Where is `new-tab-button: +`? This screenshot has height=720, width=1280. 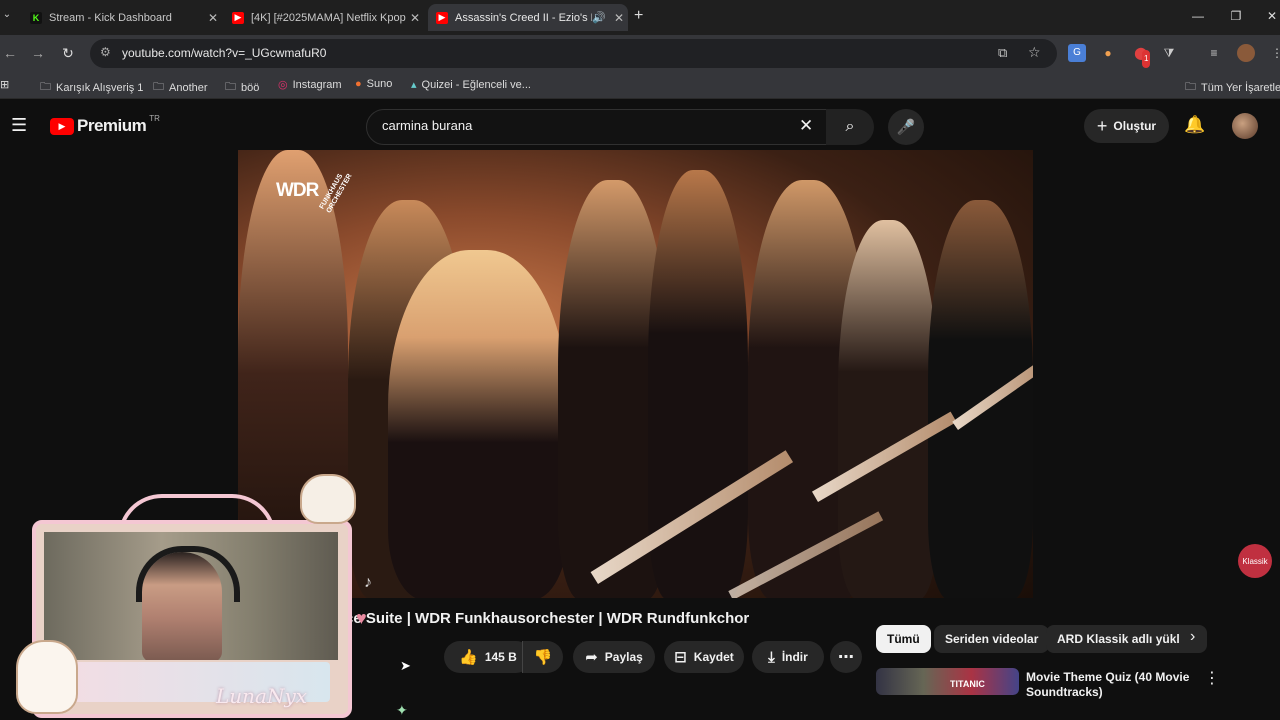
new-tab-button: + is located at coordinates (638, 16).